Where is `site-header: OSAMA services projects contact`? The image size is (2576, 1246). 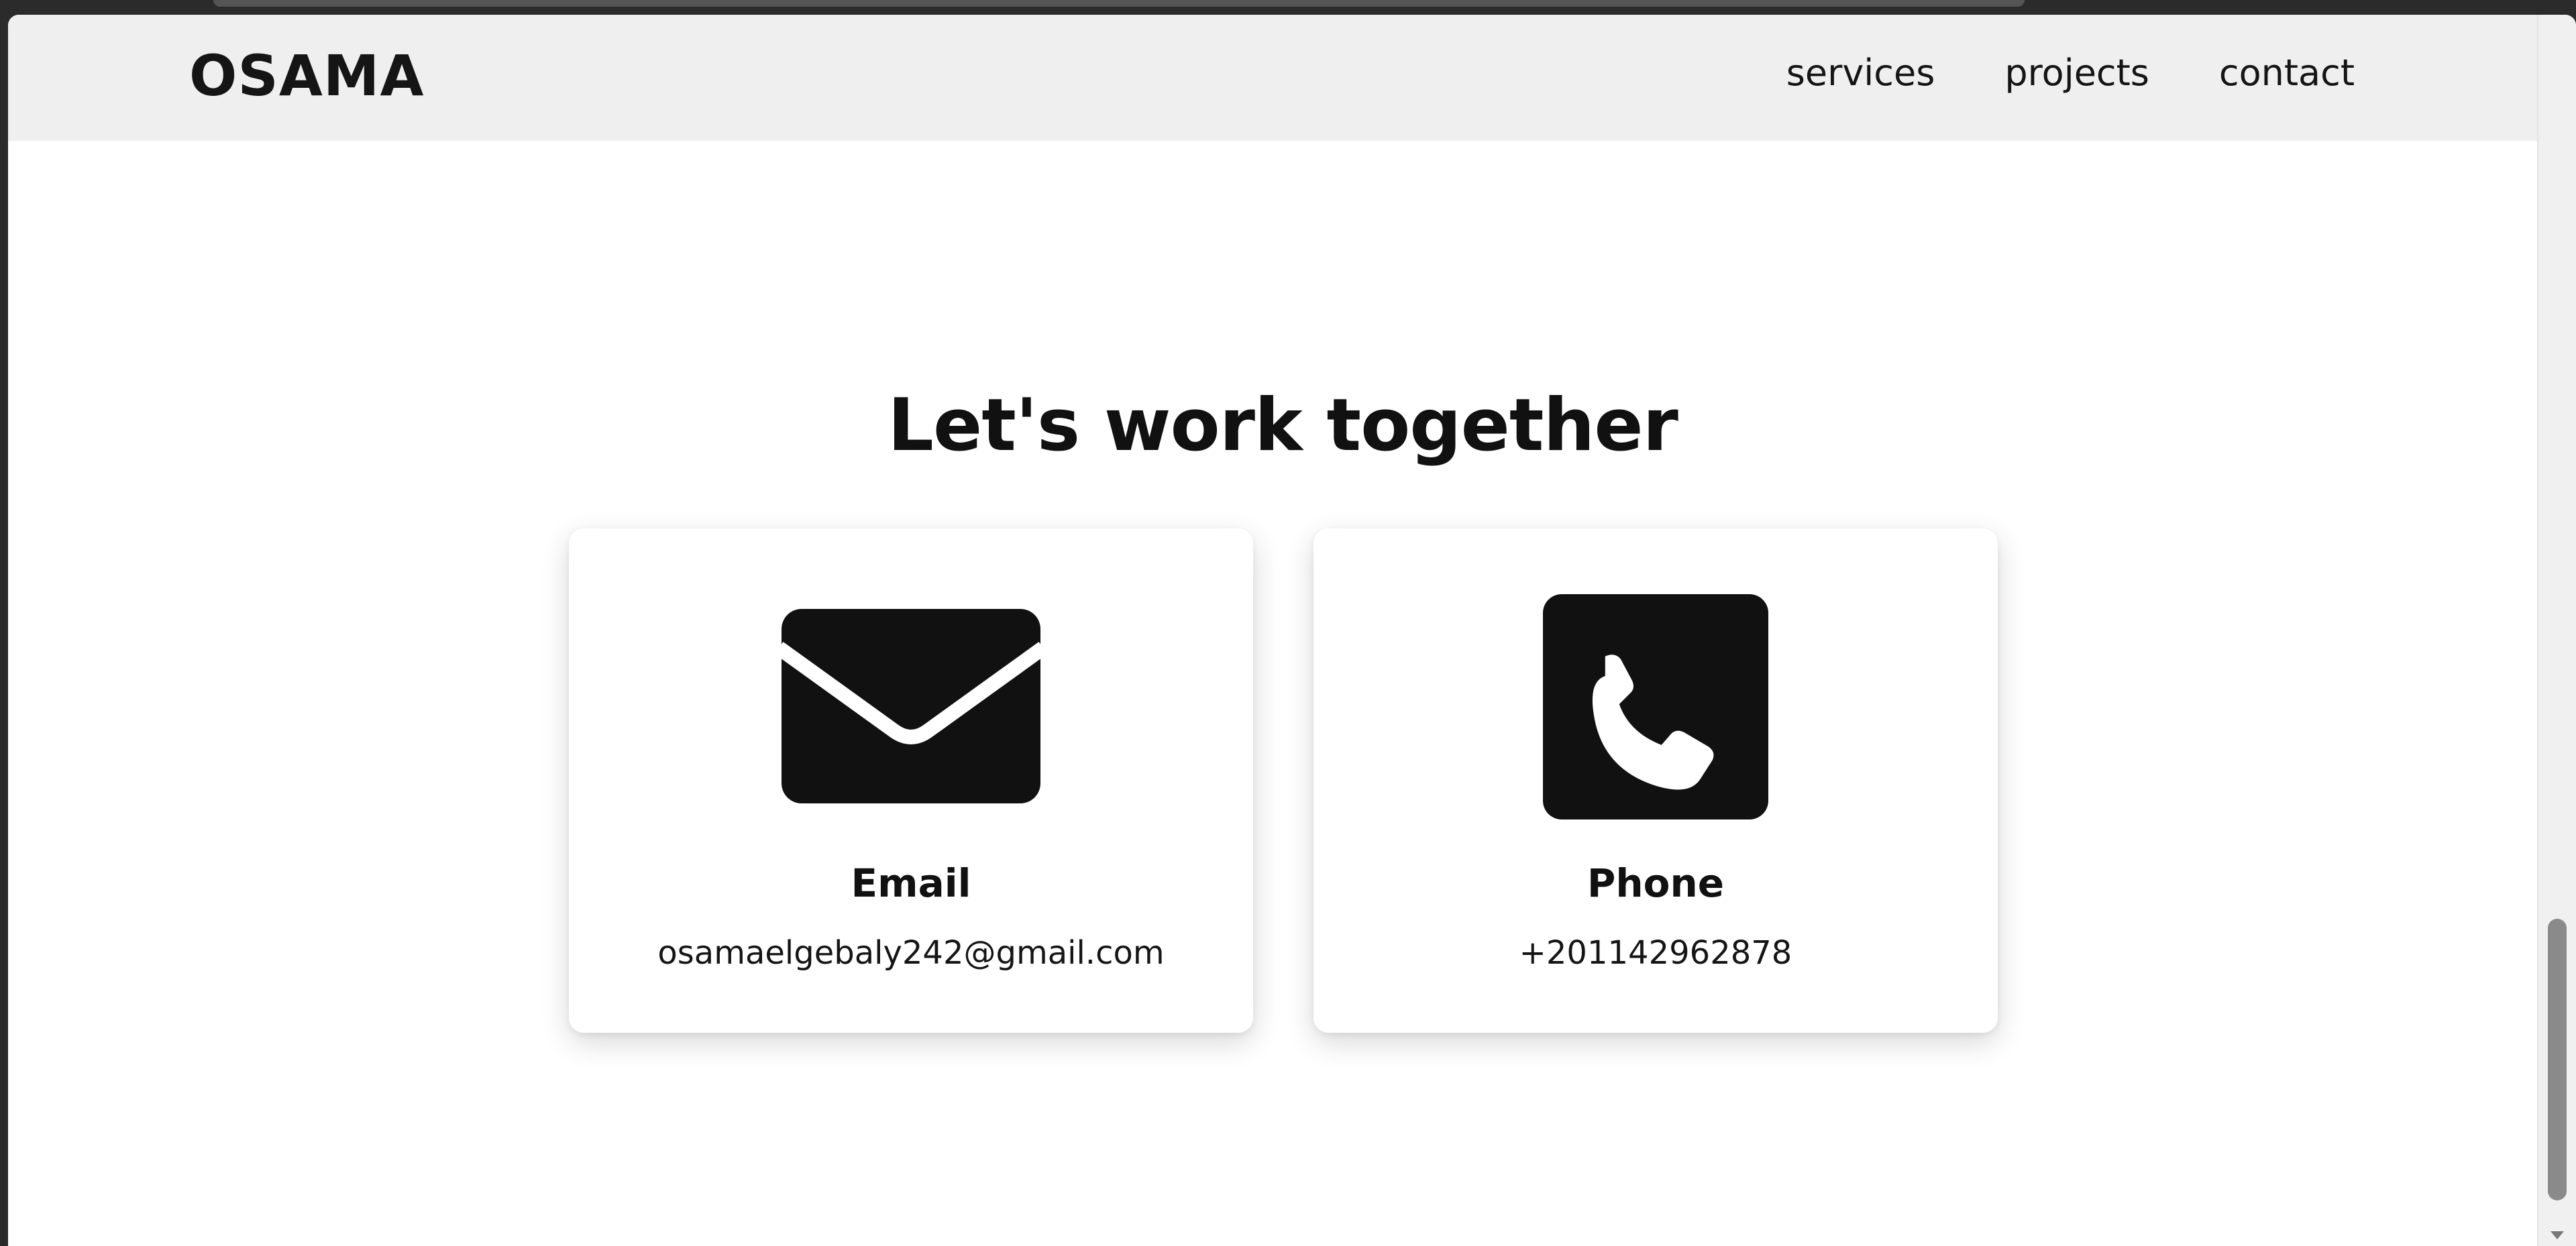
site-header: OSAMA services projects contact is located at coordinates (1272, 78).